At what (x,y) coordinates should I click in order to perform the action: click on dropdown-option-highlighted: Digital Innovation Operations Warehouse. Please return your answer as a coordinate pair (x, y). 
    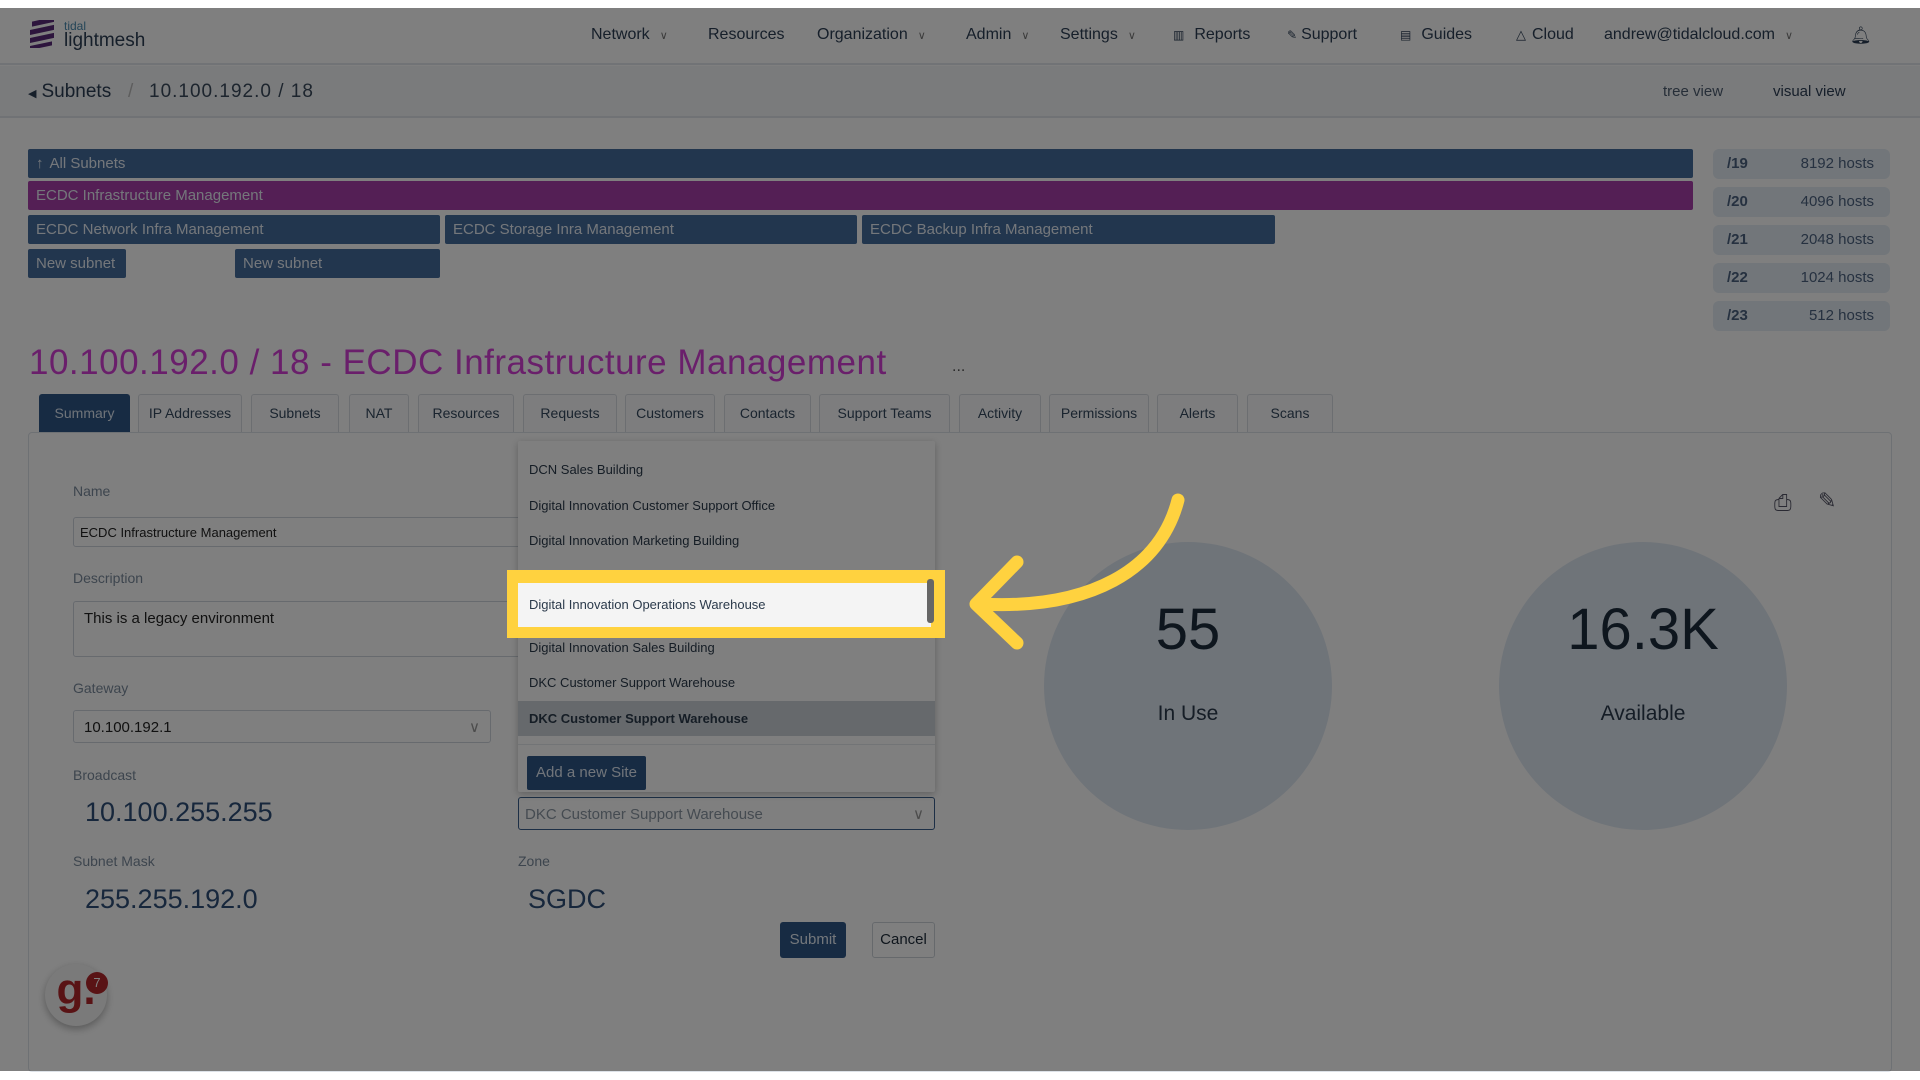
    Looking at the image, I should click on (720, 605).